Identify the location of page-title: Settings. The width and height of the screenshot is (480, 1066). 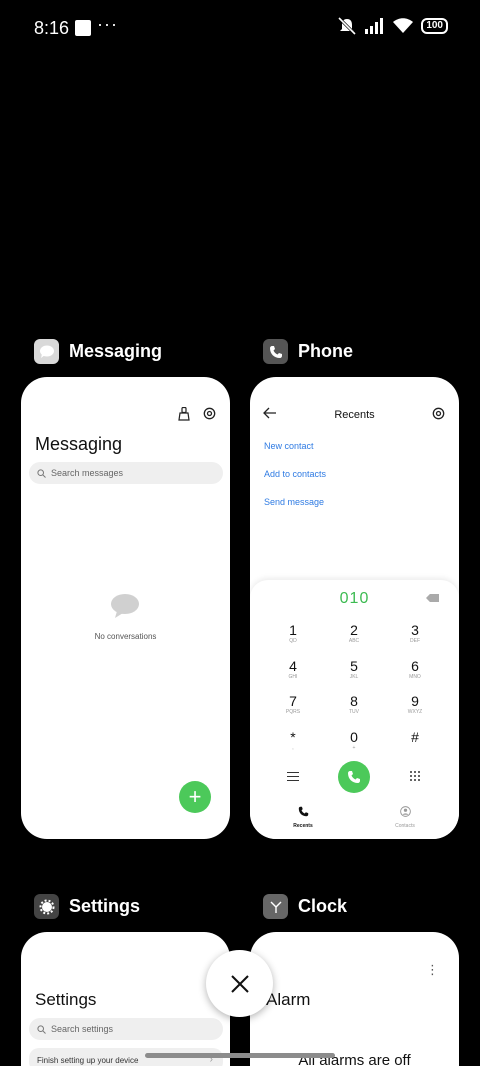
(66, 999).